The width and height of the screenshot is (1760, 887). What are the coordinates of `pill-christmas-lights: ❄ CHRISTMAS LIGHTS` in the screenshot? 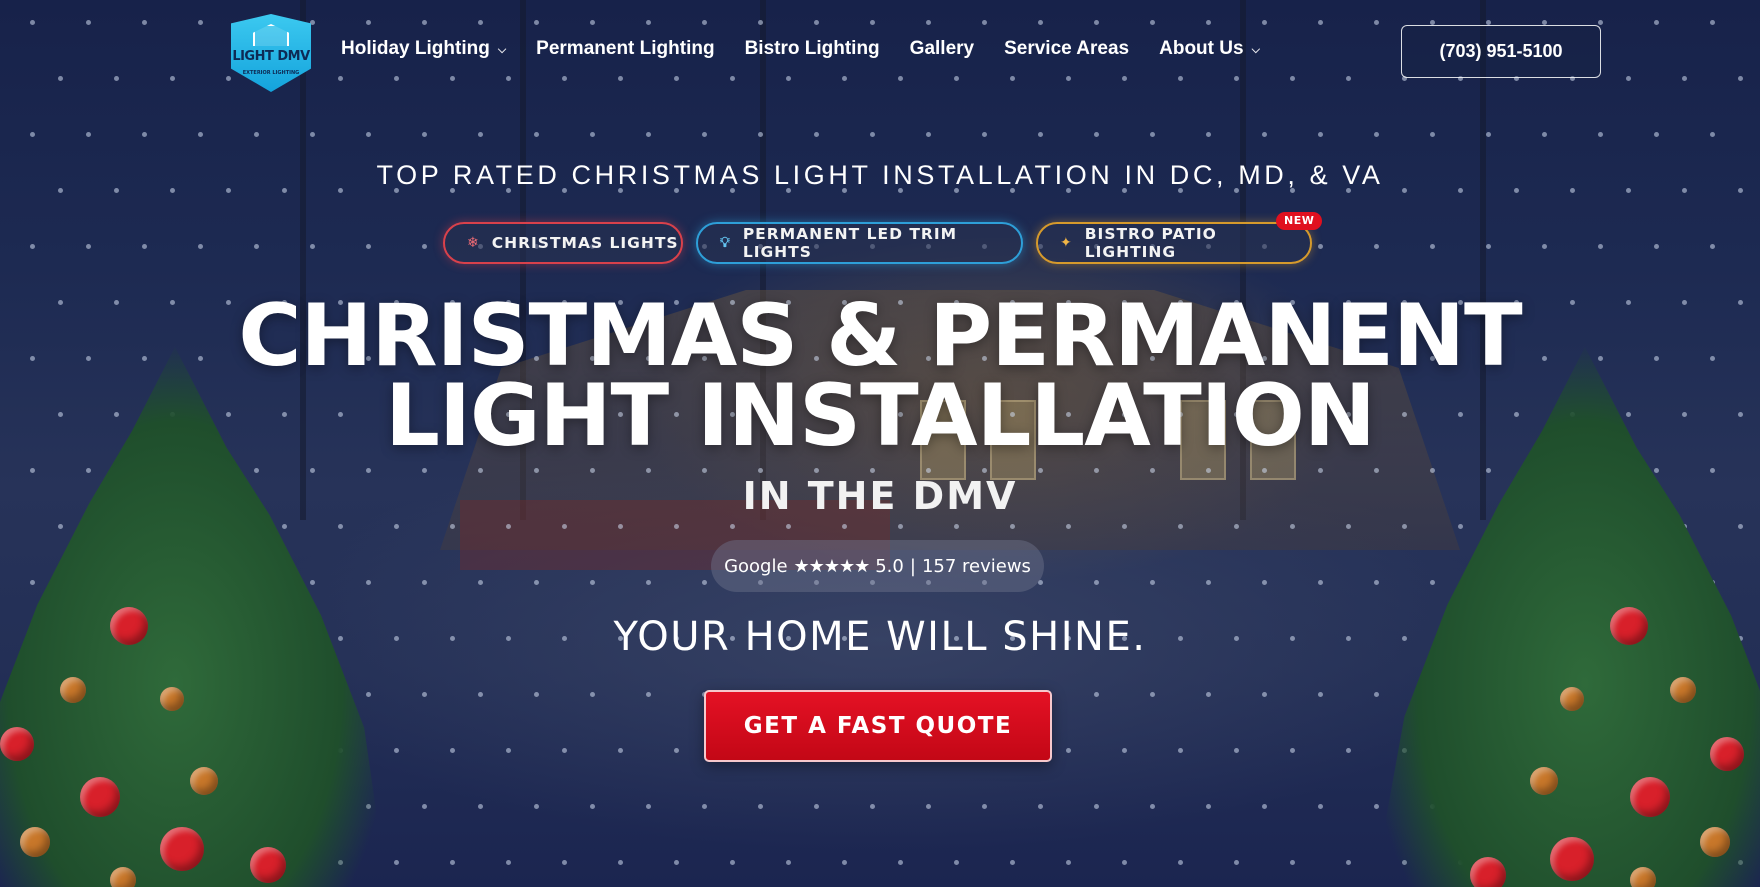 It's located at (563, 243).